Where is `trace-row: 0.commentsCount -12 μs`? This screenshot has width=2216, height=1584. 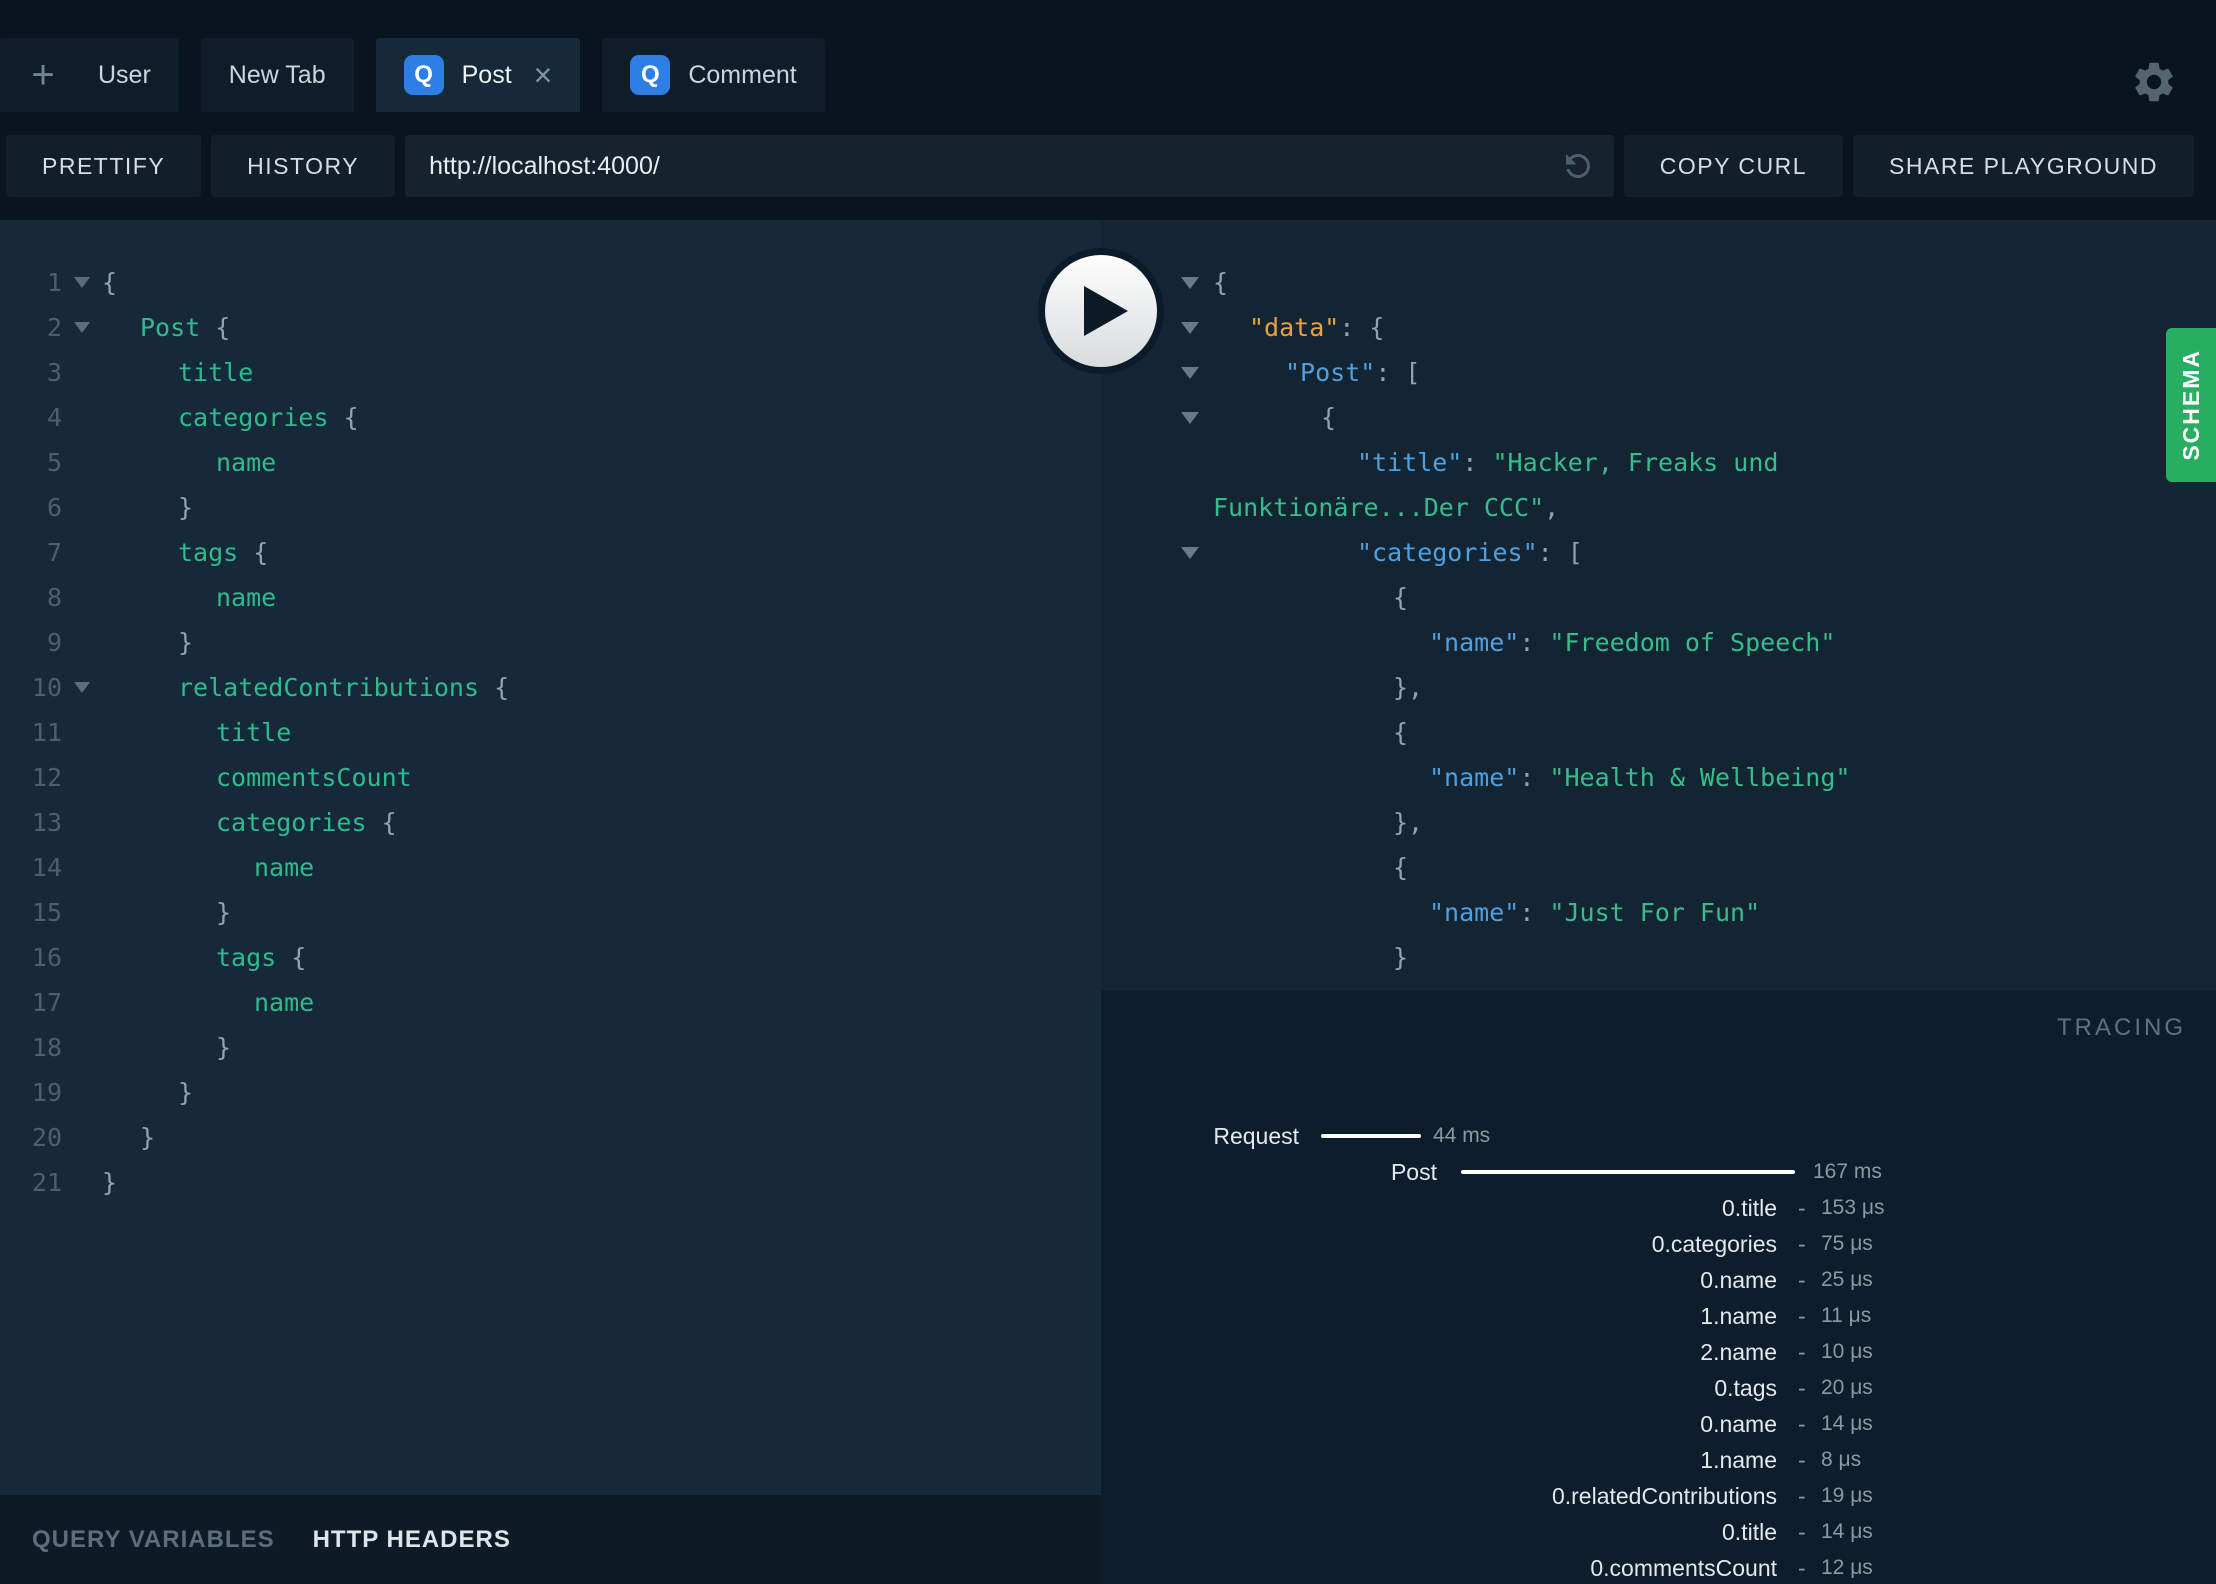 trace-row: 0.commentsCount -12 μs is located at coordinates (1658, 1567).